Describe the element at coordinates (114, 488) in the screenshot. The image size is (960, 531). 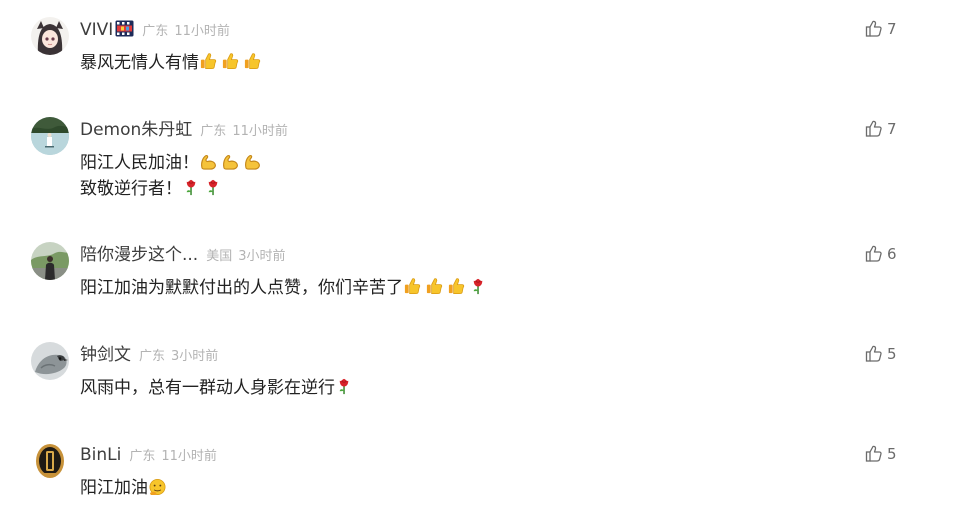
I see `comment-text: 阳江加油` at that location.